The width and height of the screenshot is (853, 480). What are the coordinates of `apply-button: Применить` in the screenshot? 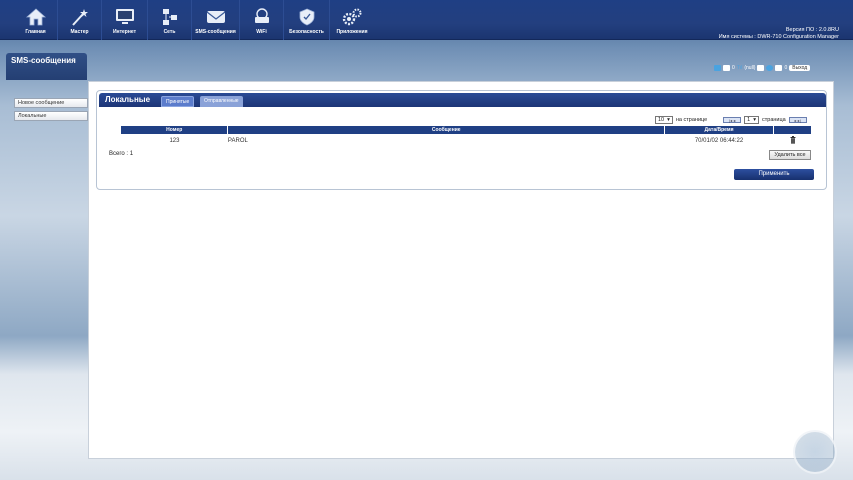 It's located at (774, 174).